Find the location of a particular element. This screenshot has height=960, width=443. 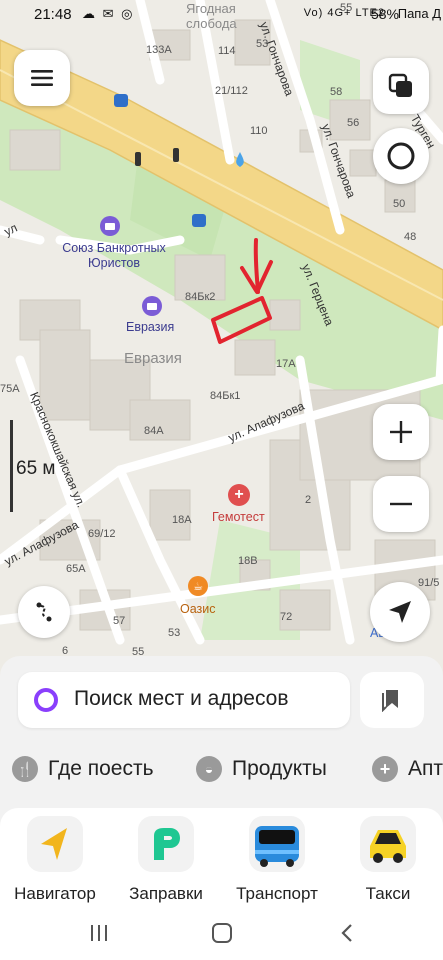

category-chips: 🍴 Где поесть ◒ Продукты + Апт is located at coordinates (221, 769).